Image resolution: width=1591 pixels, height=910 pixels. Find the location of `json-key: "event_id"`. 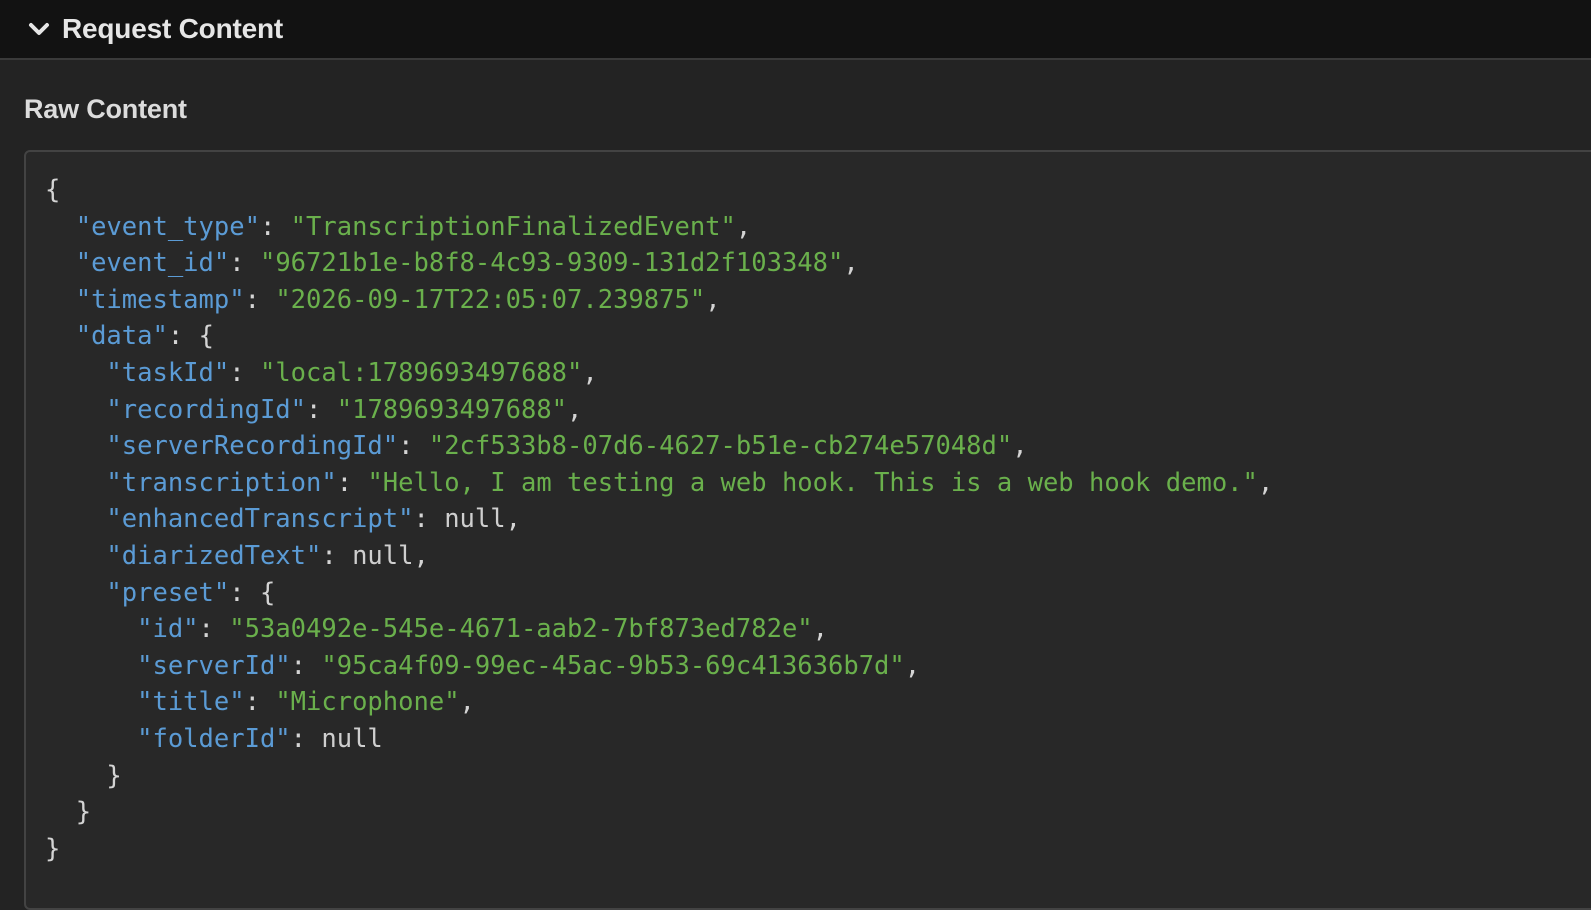

json-key: "event_id" is located at coordinates (152, 263).